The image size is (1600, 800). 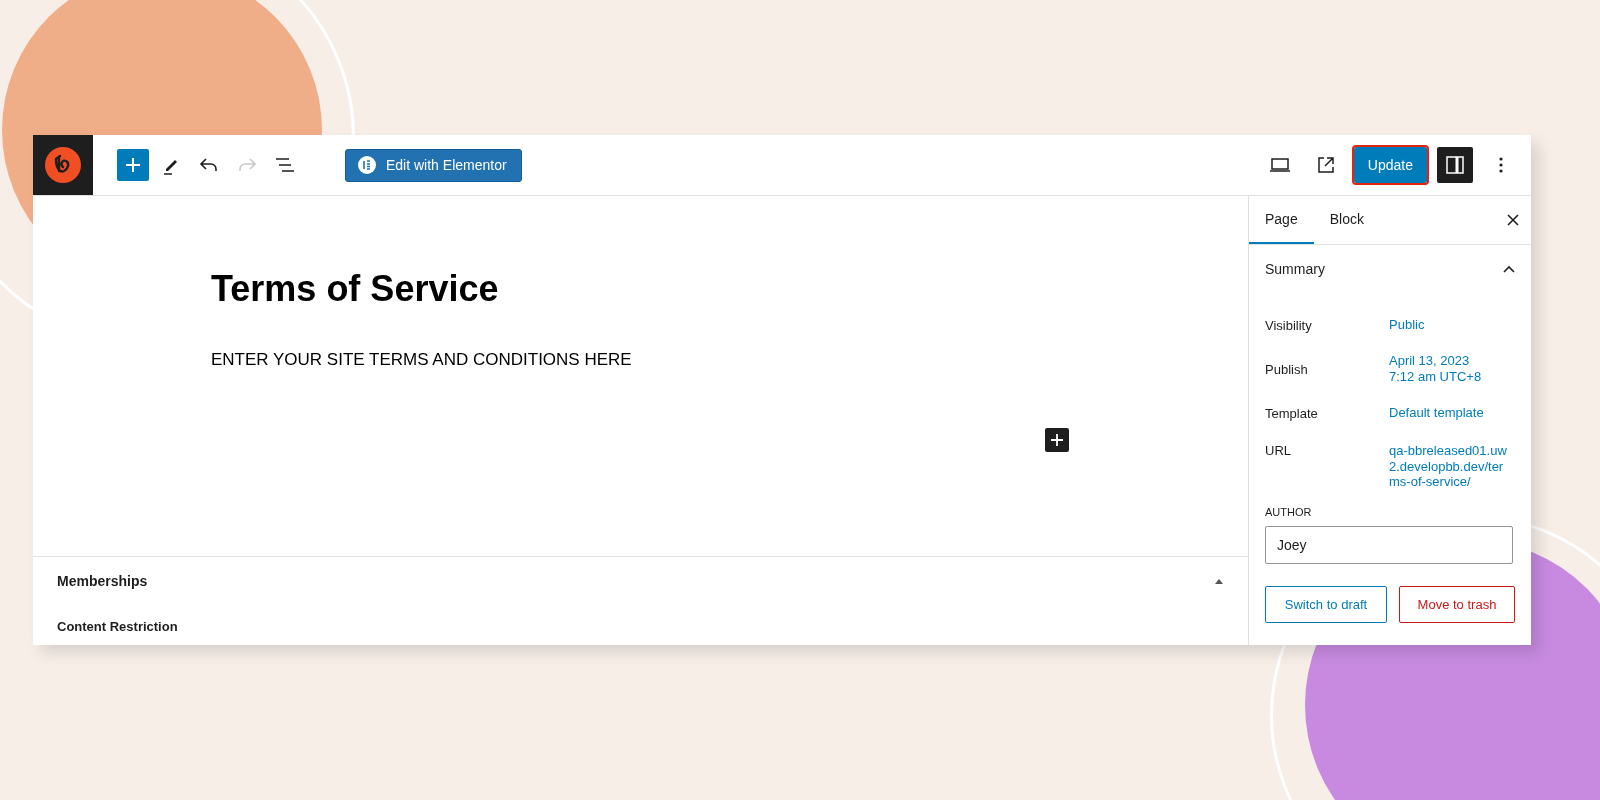 What do you see at coordinates (1281, 220) in the screenshot?
I see `sidebar-tab: Page` at bounding box center [1281, 220].